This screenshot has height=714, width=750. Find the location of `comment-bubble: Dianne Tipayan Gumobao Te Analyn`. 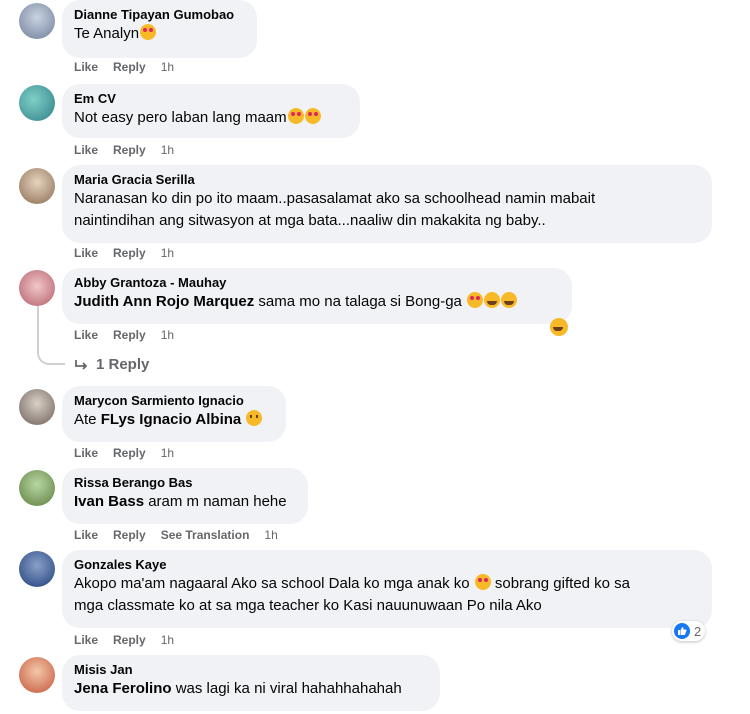

comment-bubble: Dianne Tipayan Gumobao Te Analyn is located at coordinates (159, 29).